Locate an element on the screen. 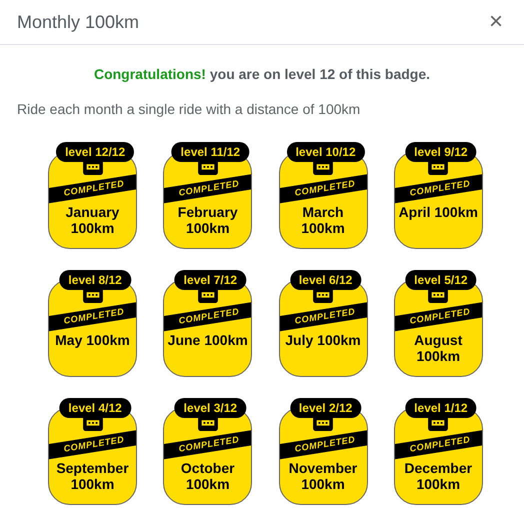 This screenshot has height=526, width=524. badge-name: August 100km is located at coordinates (438, 348).